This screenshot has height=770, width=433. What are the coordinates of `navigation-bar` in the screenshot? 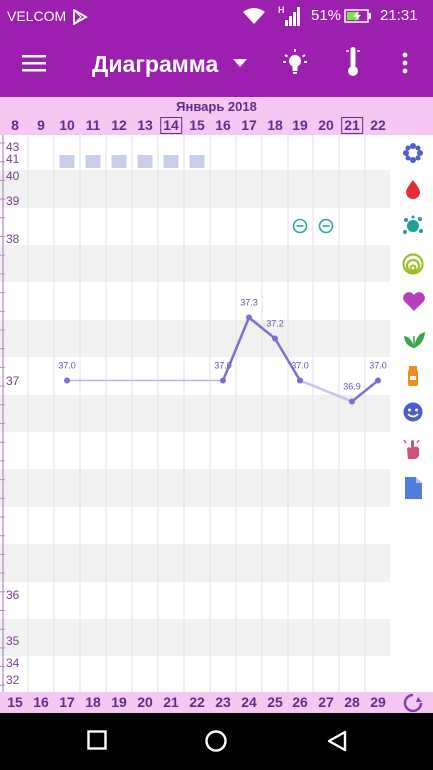 It's located at (216, 741).